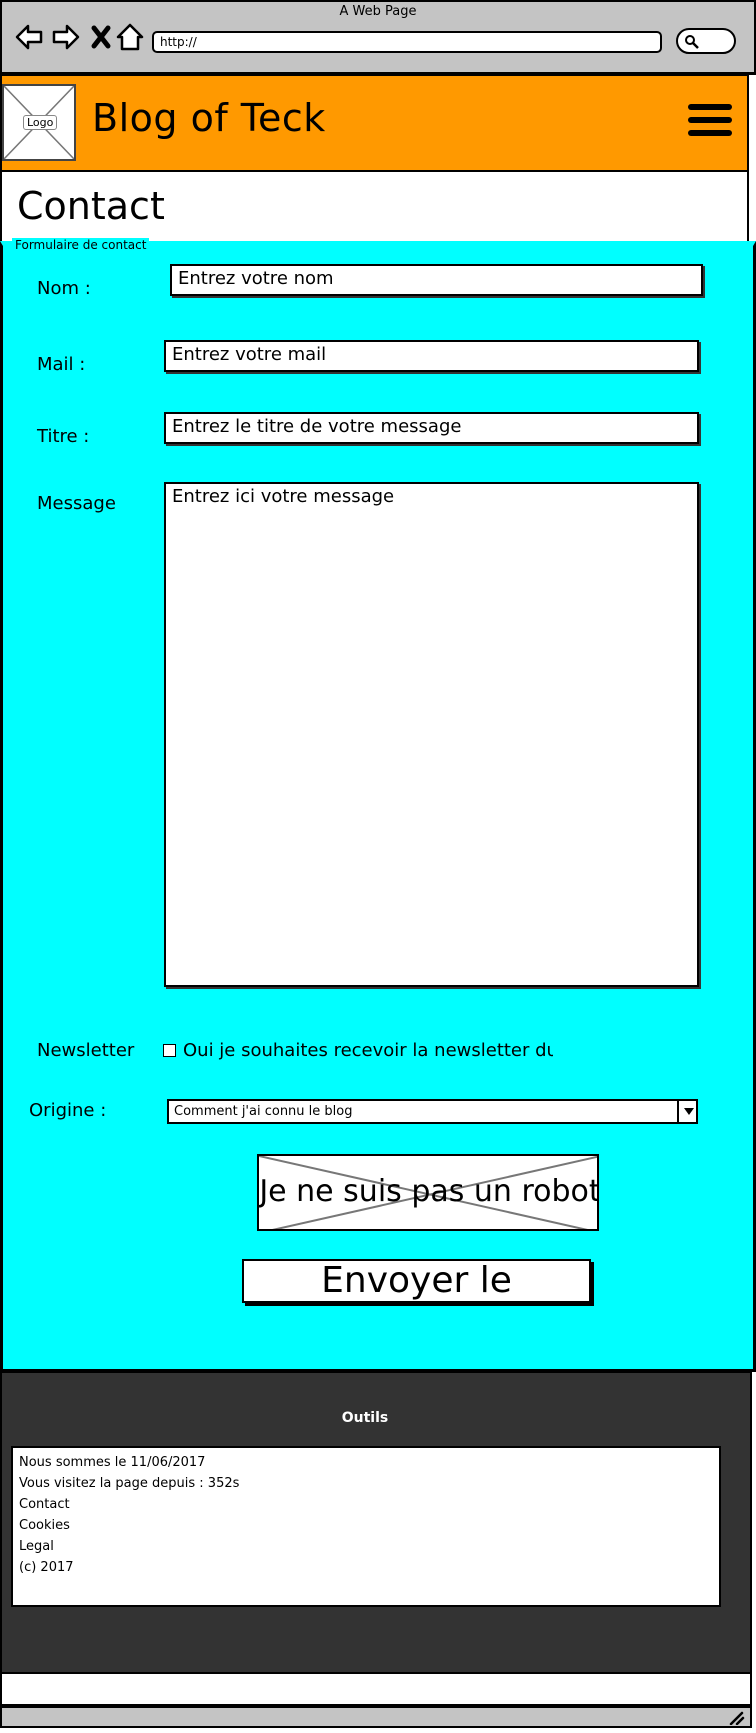 The height and width of the screenshot is (1733, 756). Describe the element at coordinates (68, 1110) in the screenshot. I see `origine-label: Origine :` at that location.